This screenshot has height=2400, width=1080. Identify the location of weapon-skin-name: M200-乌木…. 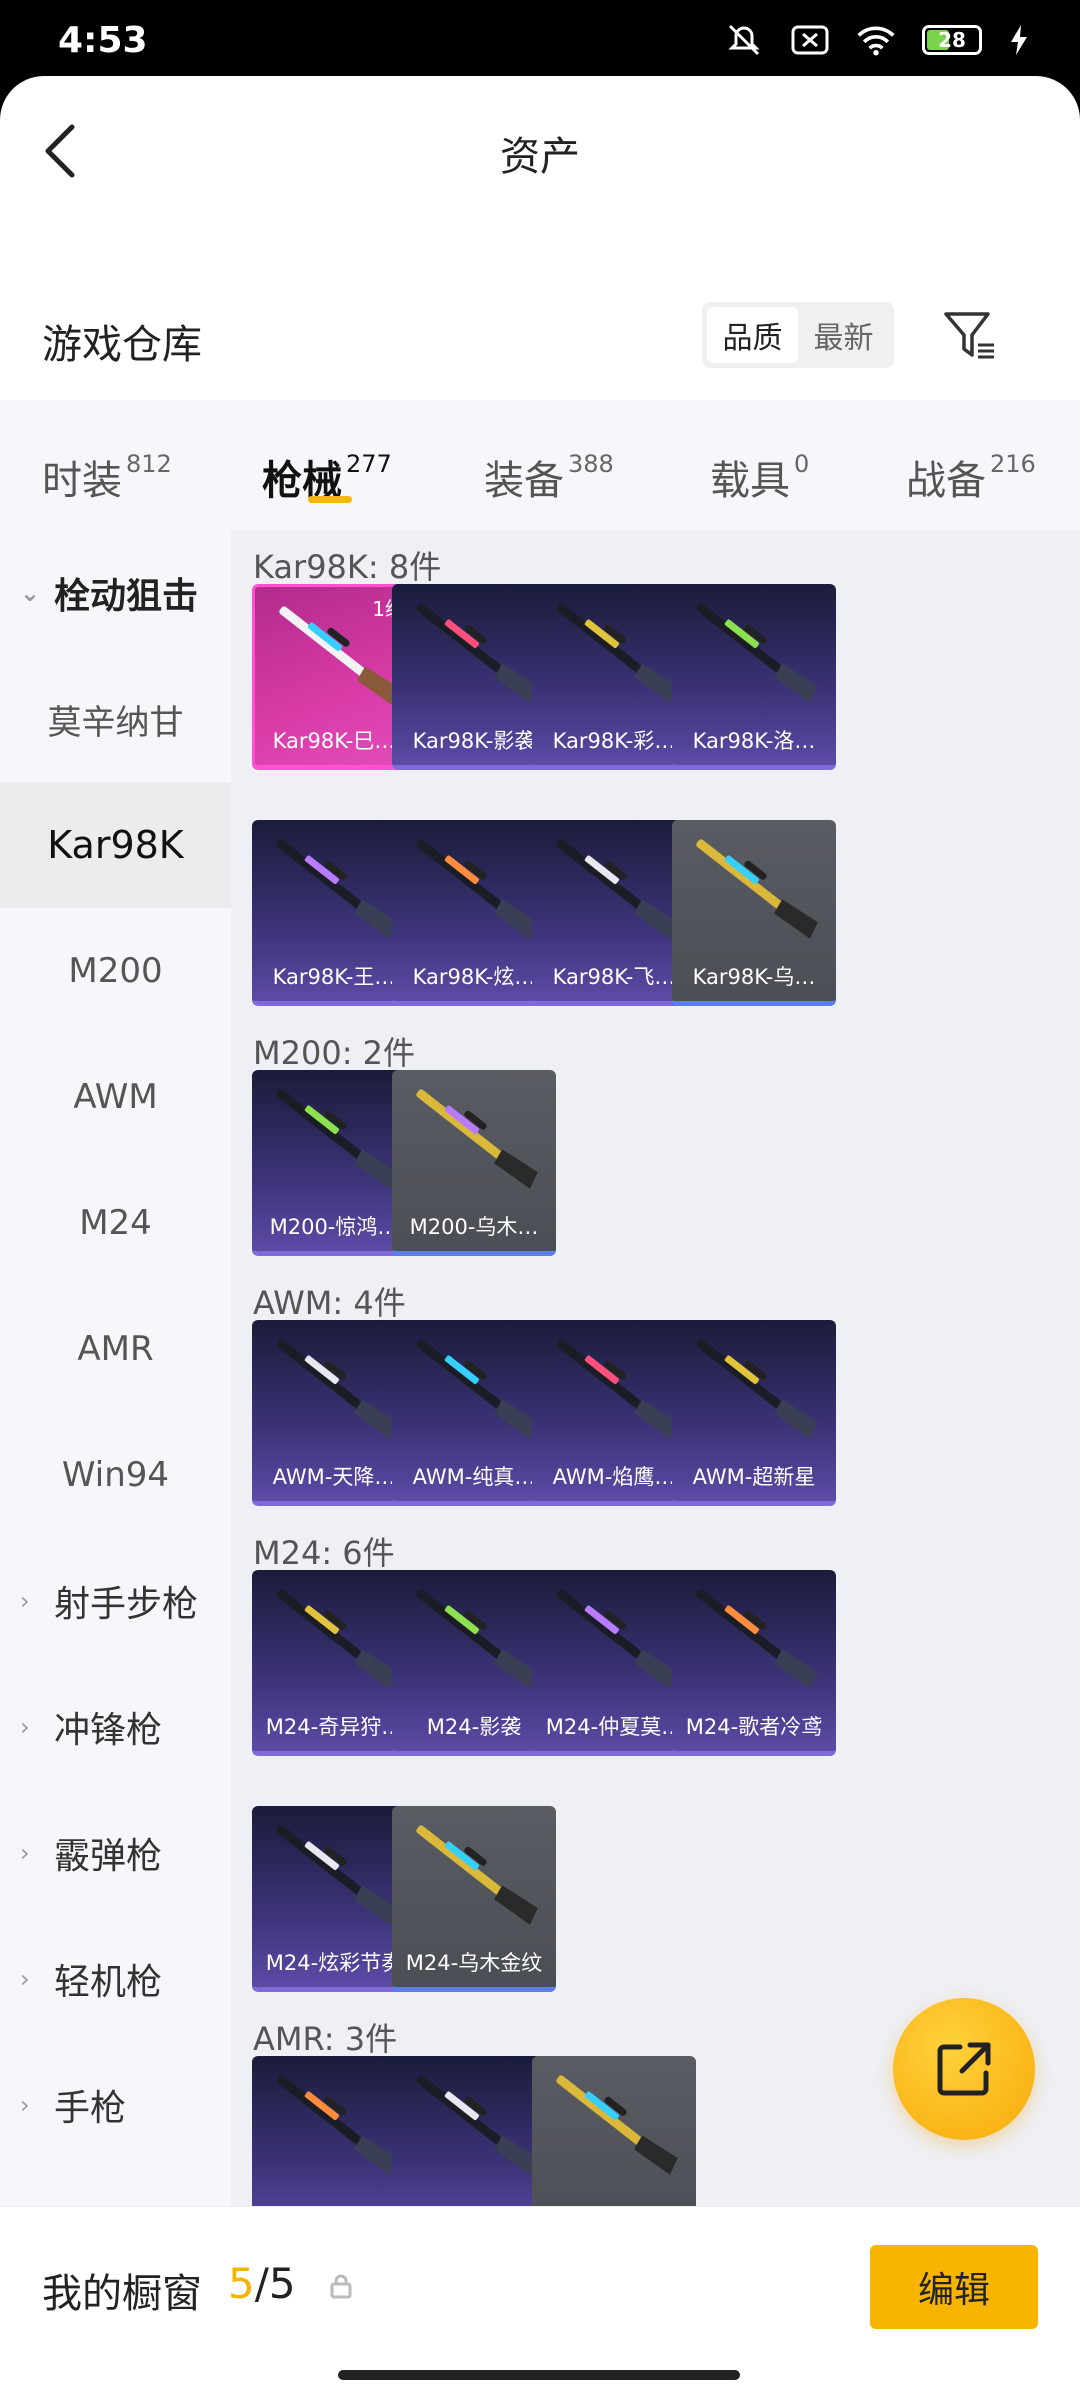
(474, 1227).